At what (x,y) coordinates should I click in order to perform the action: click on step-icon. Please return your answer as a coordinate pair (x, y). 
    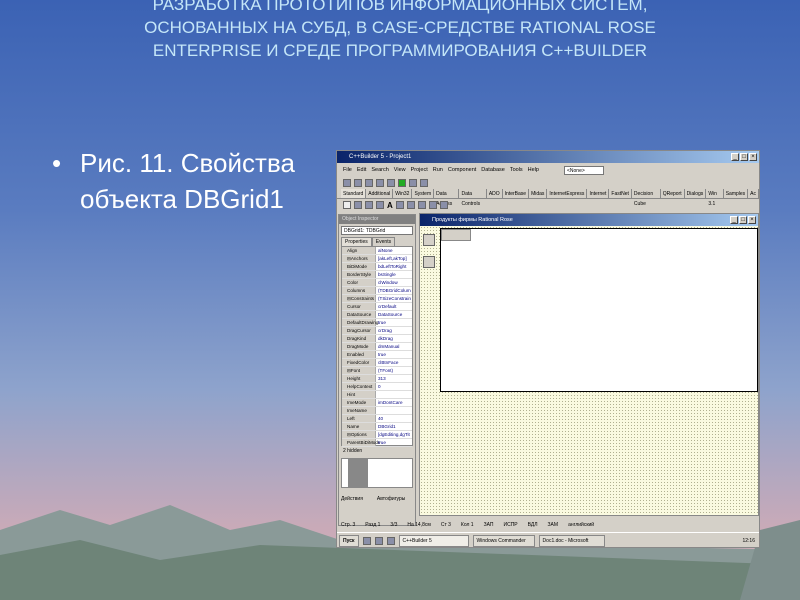
    Looking at the image, I should click on (424, 183).